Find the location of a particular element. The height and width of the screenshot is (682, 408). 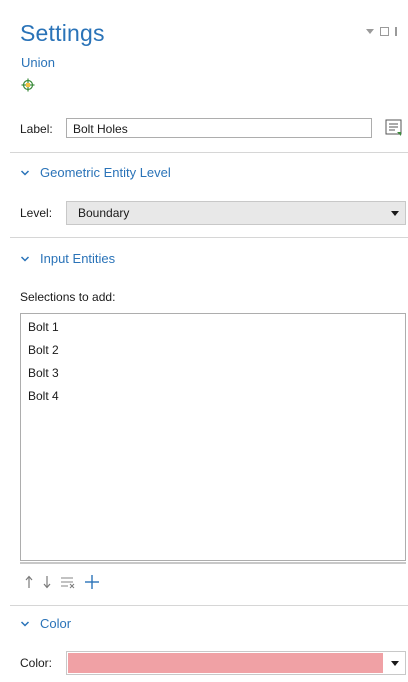

level-select: Boundary is located at coordinates (236, 213).